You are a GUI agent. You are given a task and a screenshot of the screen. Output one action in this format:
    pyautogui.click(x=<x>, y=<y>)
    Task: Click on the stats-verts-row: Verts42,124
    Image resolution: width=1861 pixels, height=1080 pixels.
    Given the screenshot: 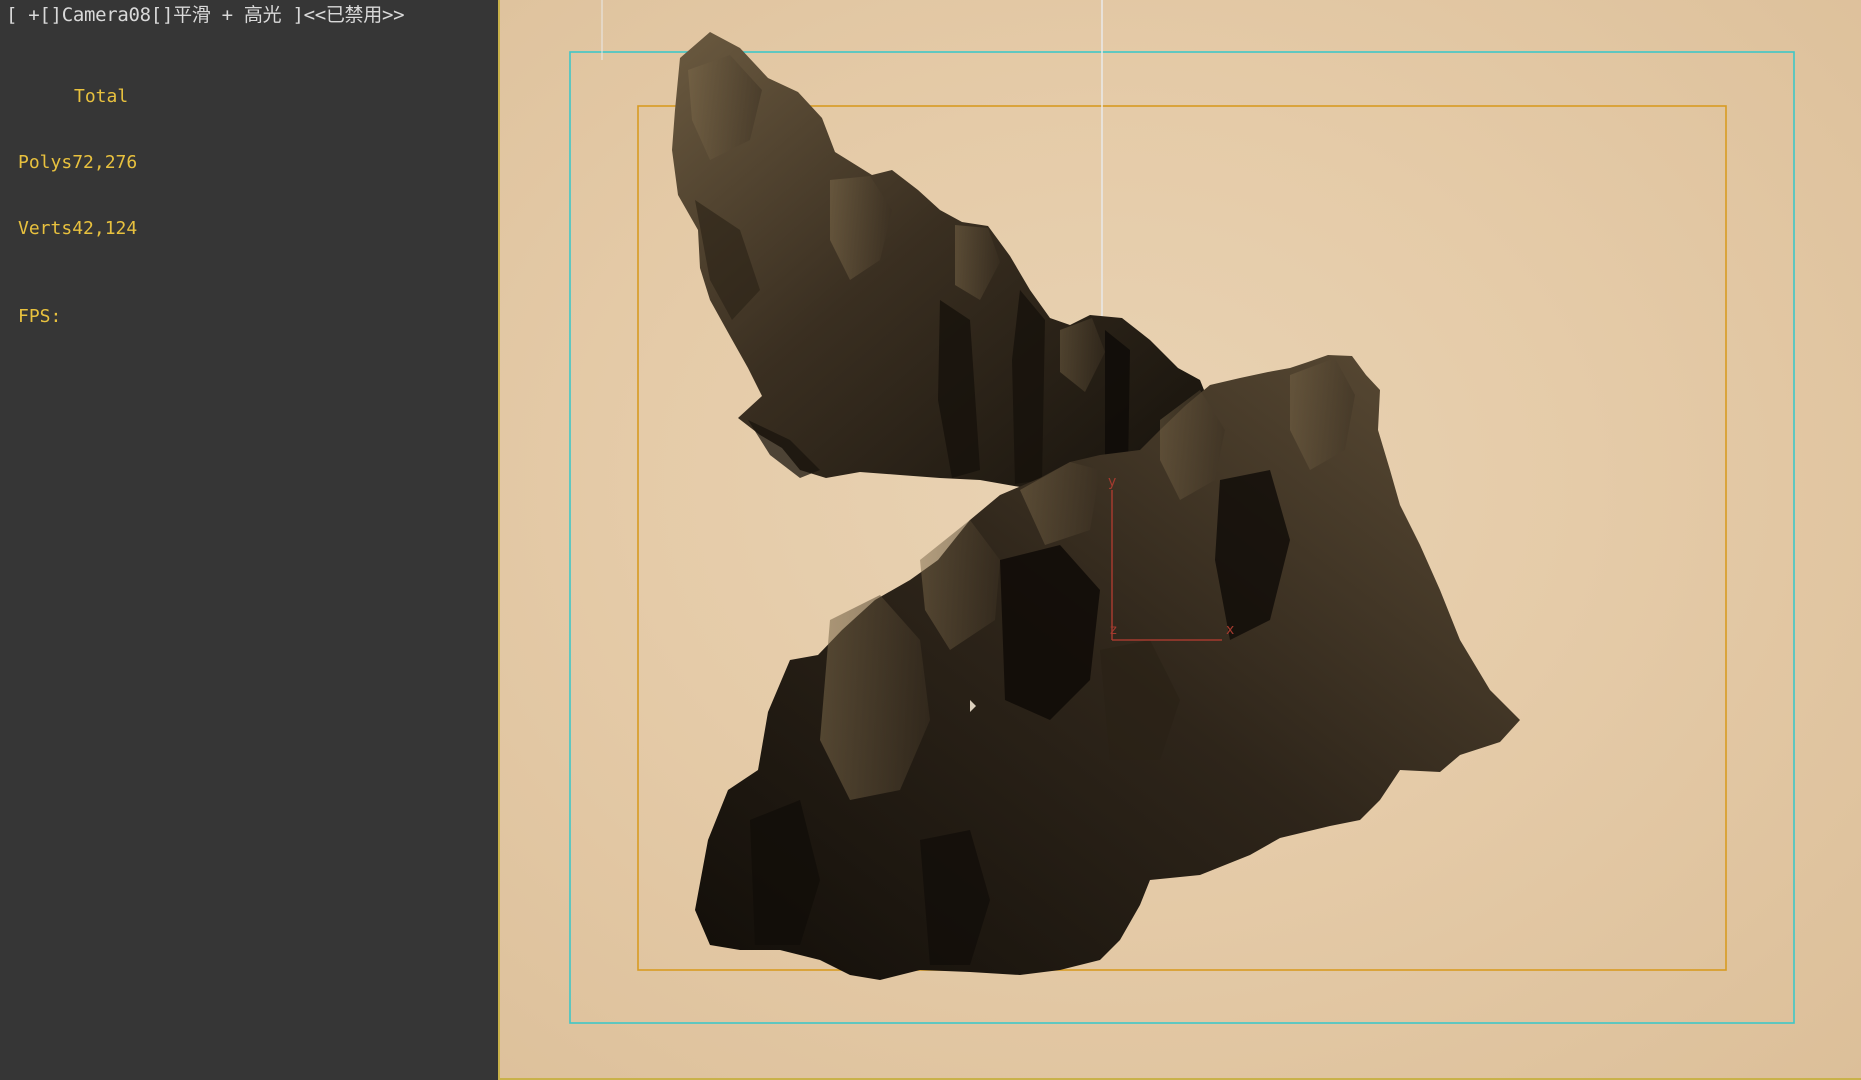 What is the action you would take?
    pyautogui.click(x=77, y=229)
    